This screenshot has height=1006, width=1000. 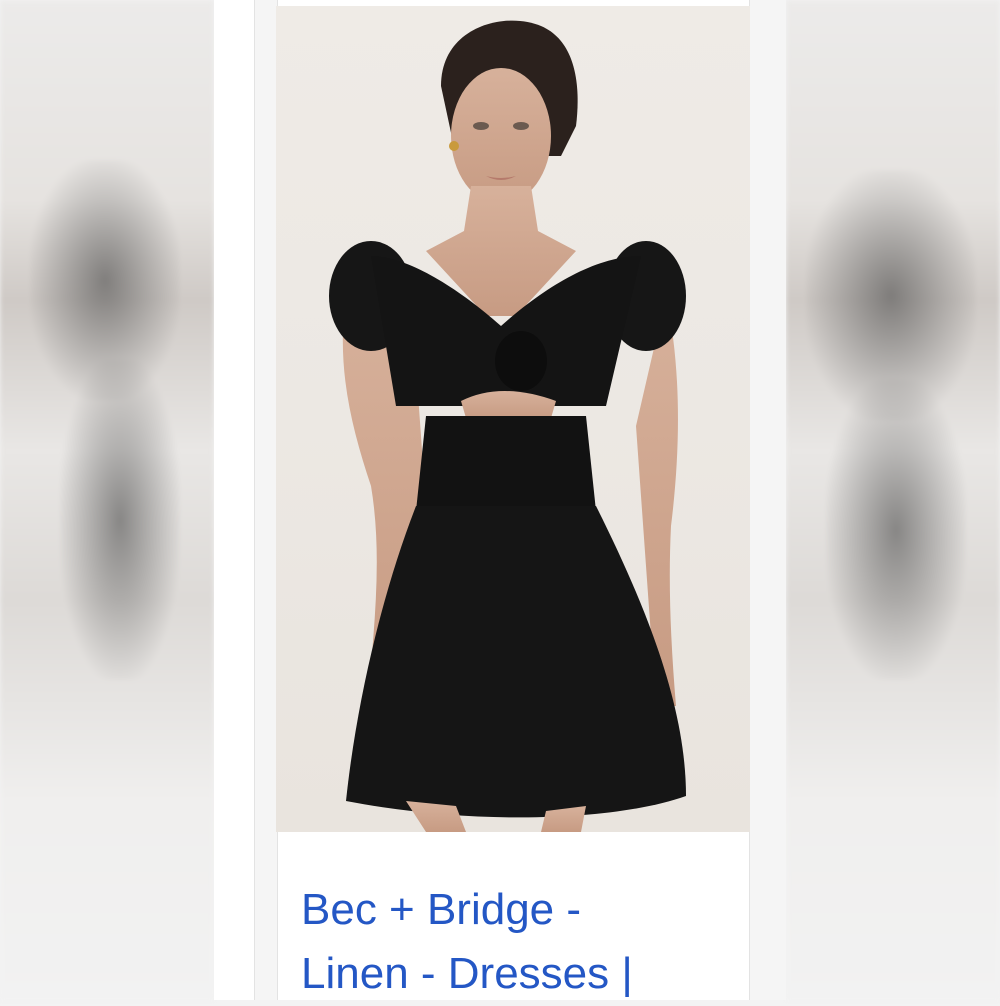 What do you see at coordinates (266, 500) in the screenshot?
I see `card-left-border` at bounding box center [266, 500].